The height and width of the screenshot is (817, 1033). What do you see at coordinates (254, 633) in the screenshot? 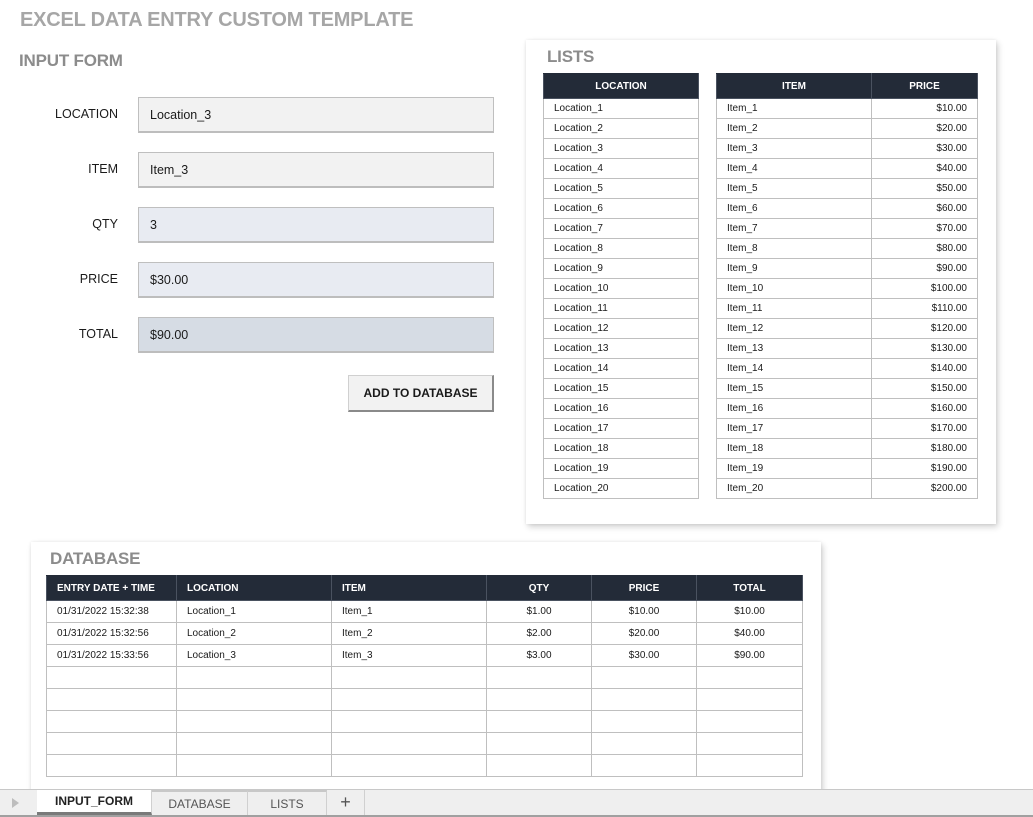
I see `location-cell: Location_2` at bounding box center [254, 633].